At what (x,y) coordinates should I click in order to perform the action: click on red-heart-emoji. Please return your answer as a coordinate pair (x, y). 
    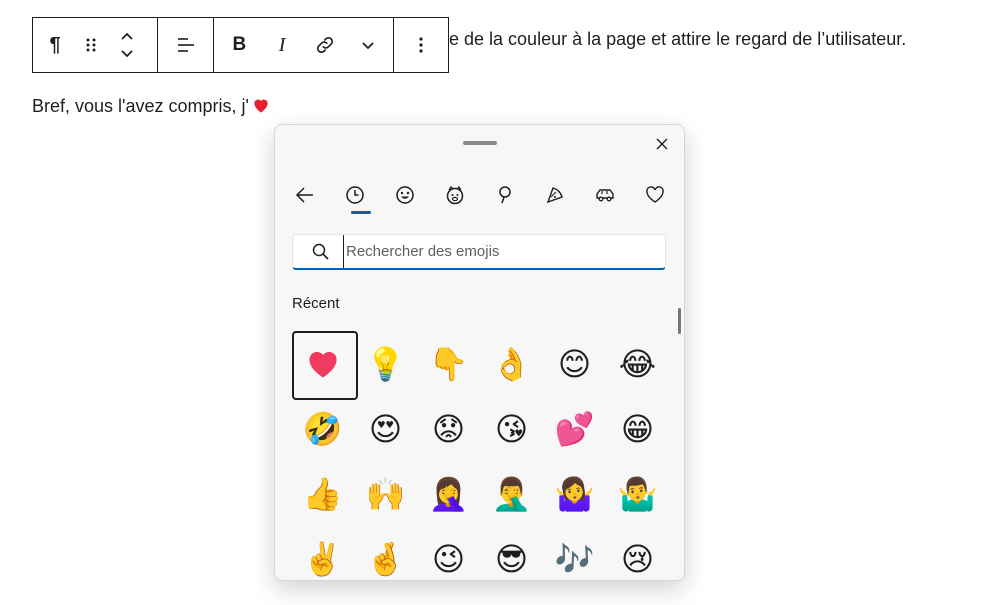
    Looking at the image, I should click on (322, 364).